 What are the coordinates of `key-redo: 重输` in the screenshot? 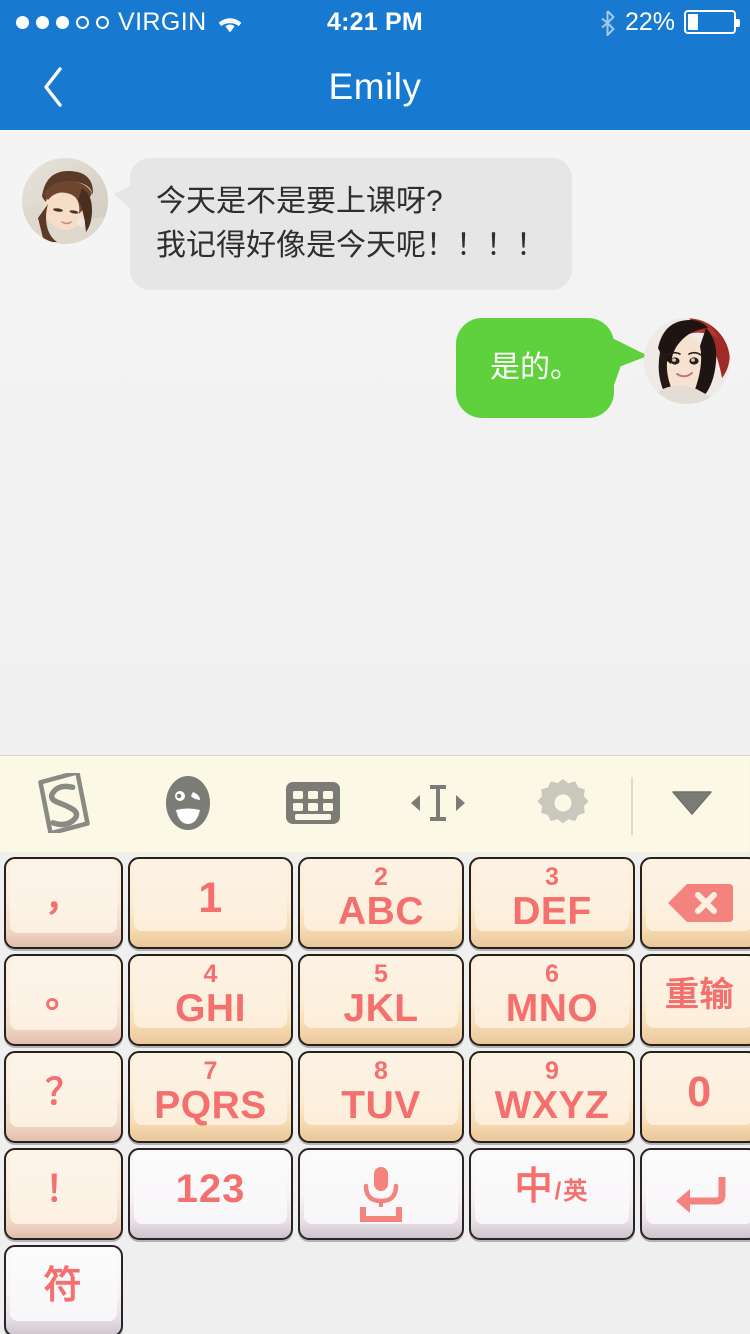 It's located at (695, 1000).